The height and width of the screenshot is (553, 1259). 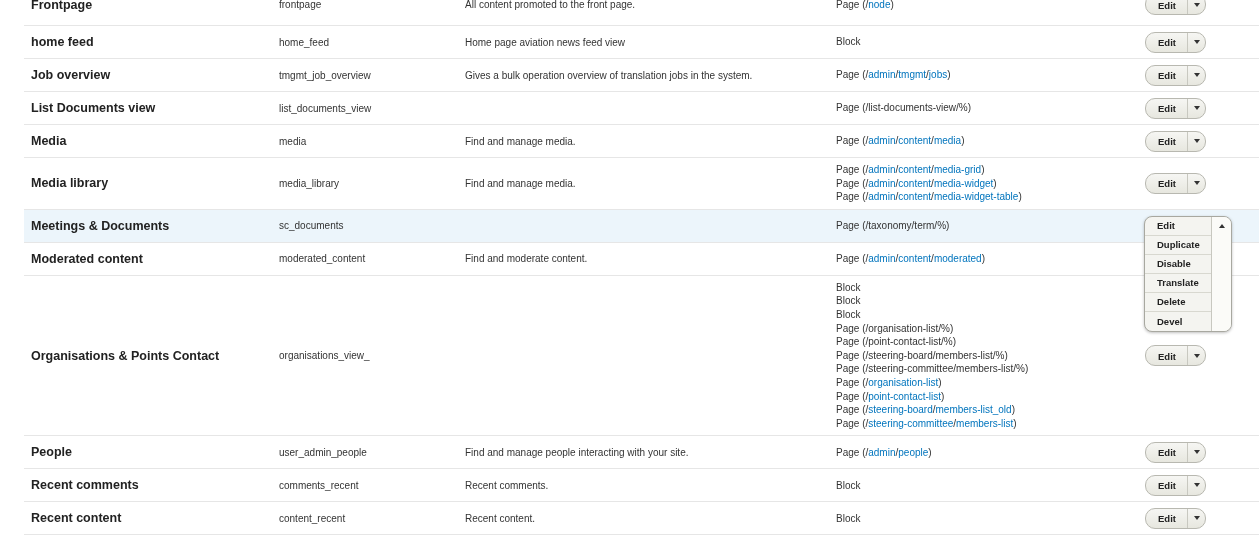 I want to click on machine-name: home_feed, so click(x=304, y=42).